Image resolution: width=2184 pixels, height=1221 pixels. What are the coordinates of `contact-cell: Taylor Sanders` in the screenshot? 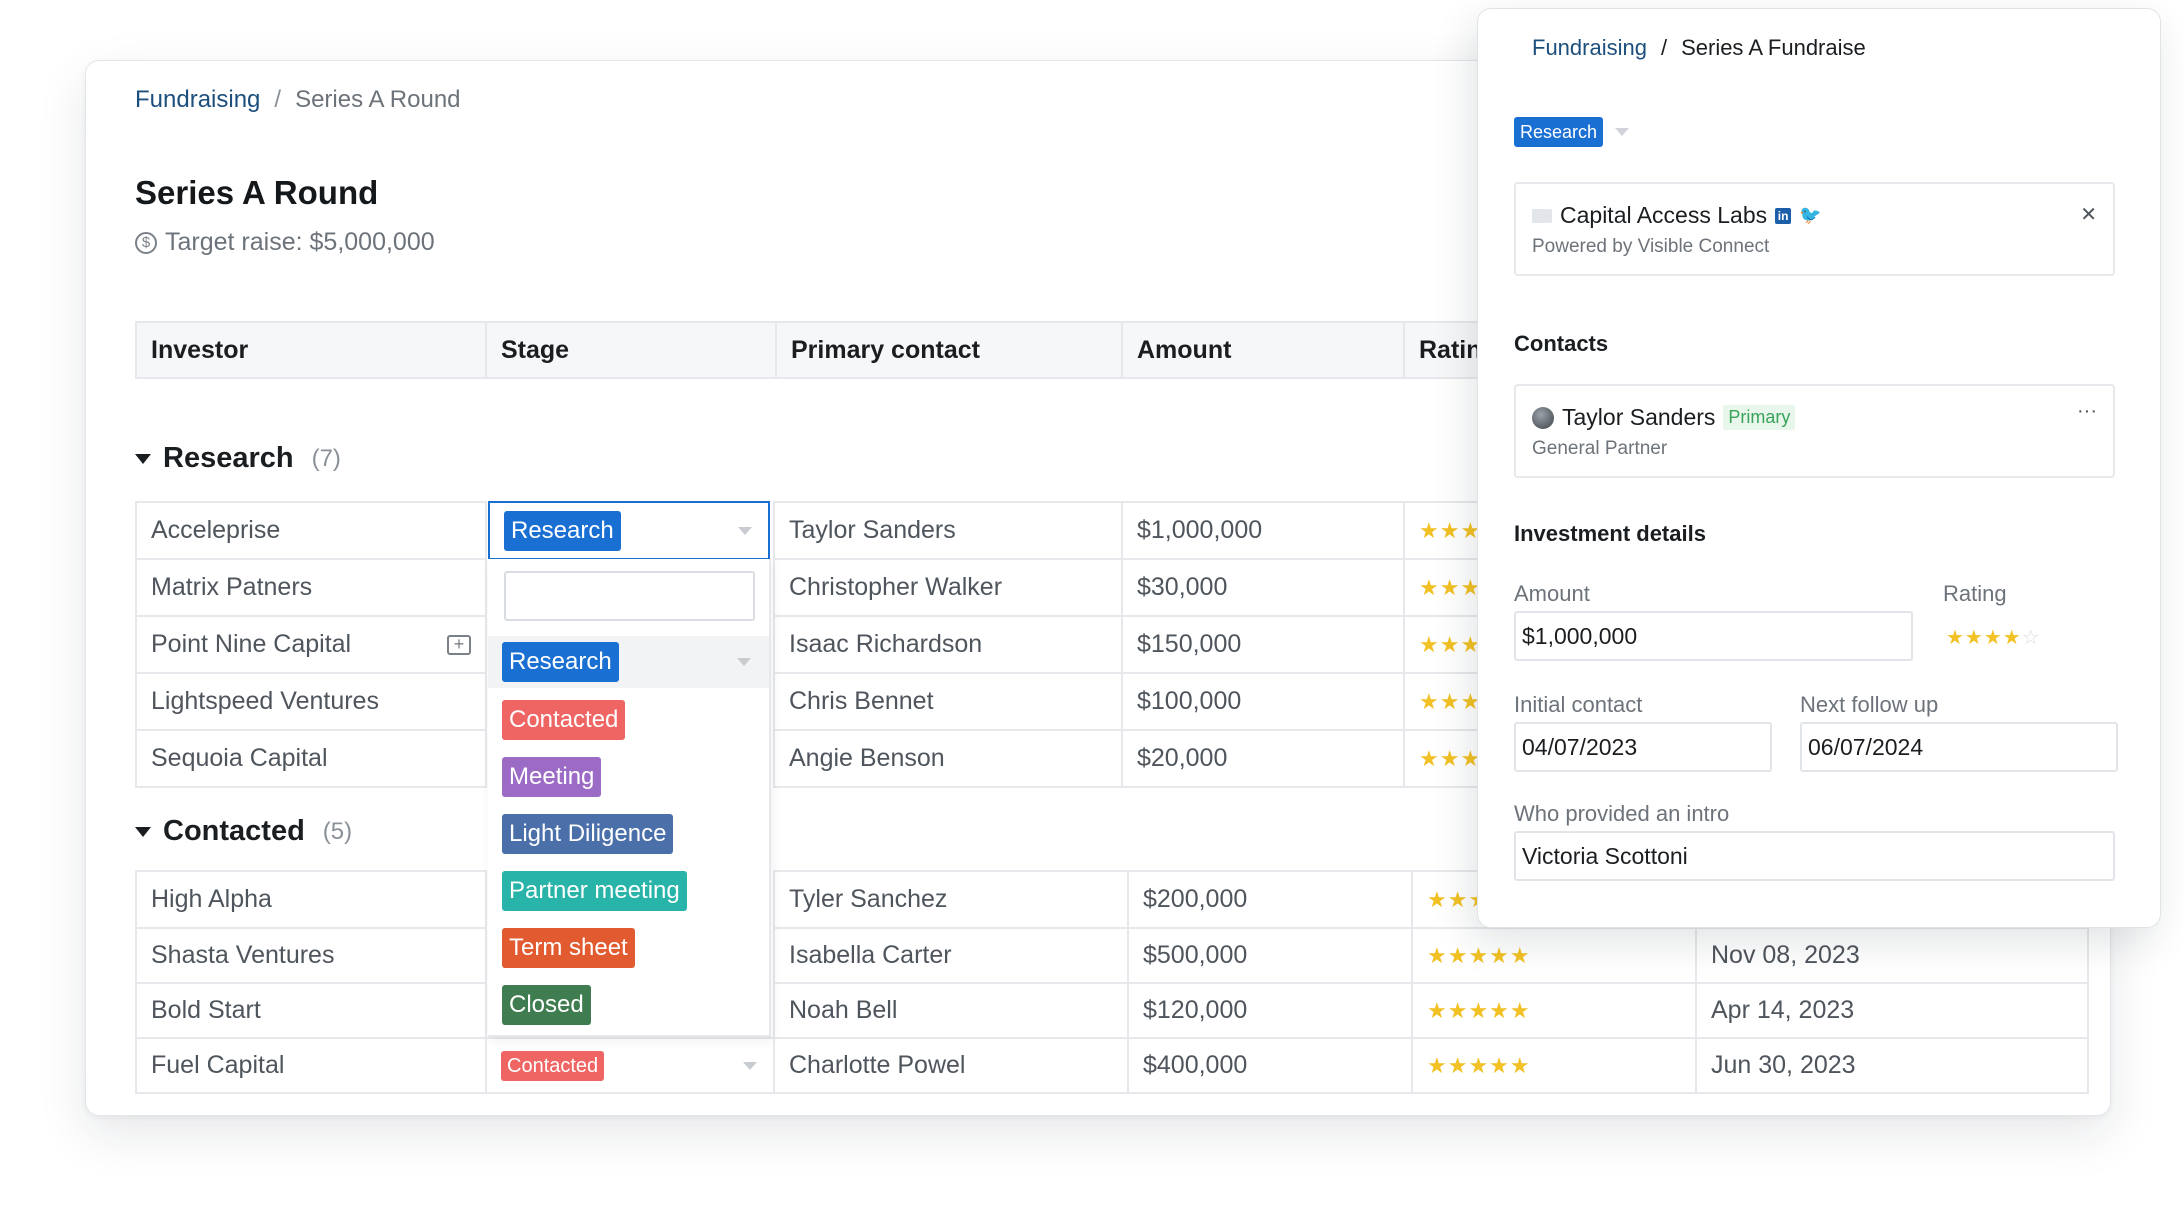 It's located at (948, 530).